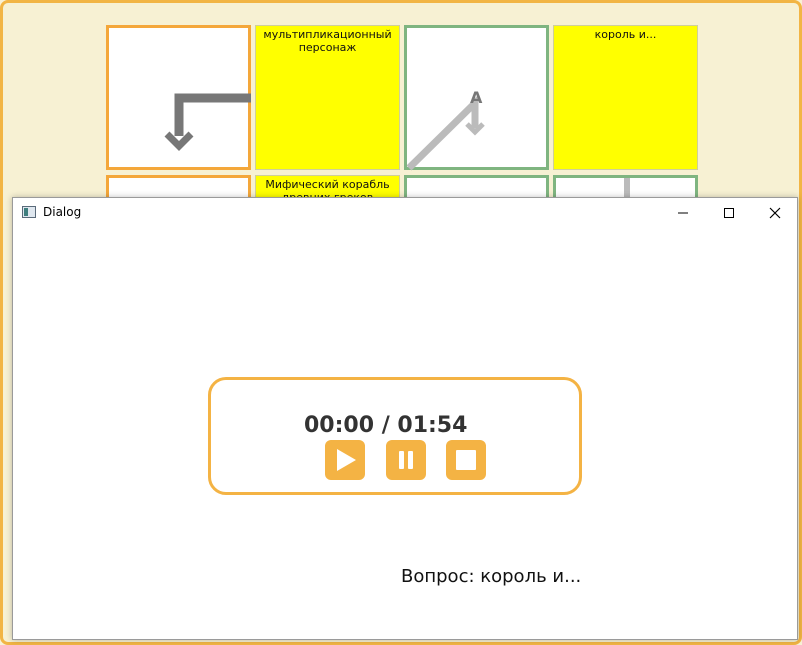  I want to click on playback-time: 00:00 / 01:54, so click(386, 425).